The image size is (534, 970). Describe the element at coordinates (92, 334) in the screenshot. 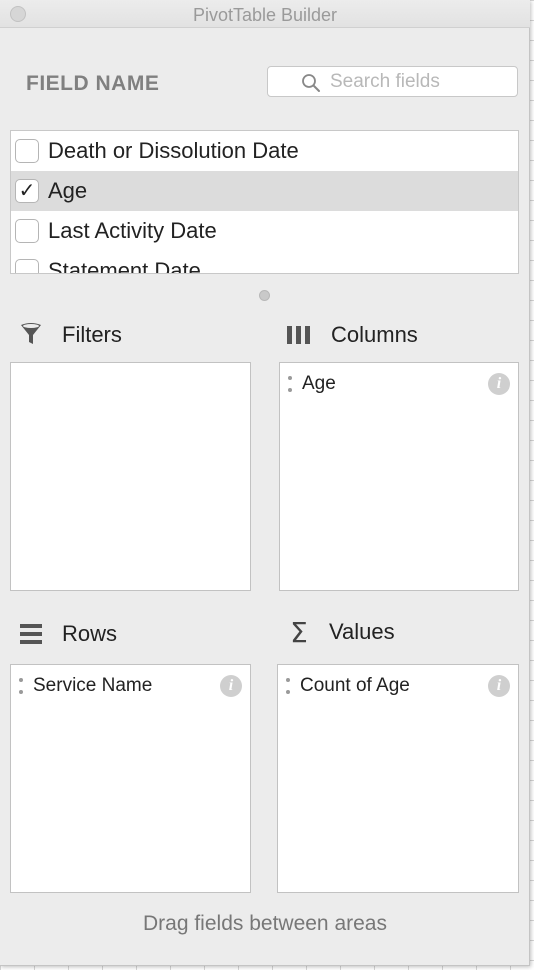

I see `filters-label: Filters` at that location.